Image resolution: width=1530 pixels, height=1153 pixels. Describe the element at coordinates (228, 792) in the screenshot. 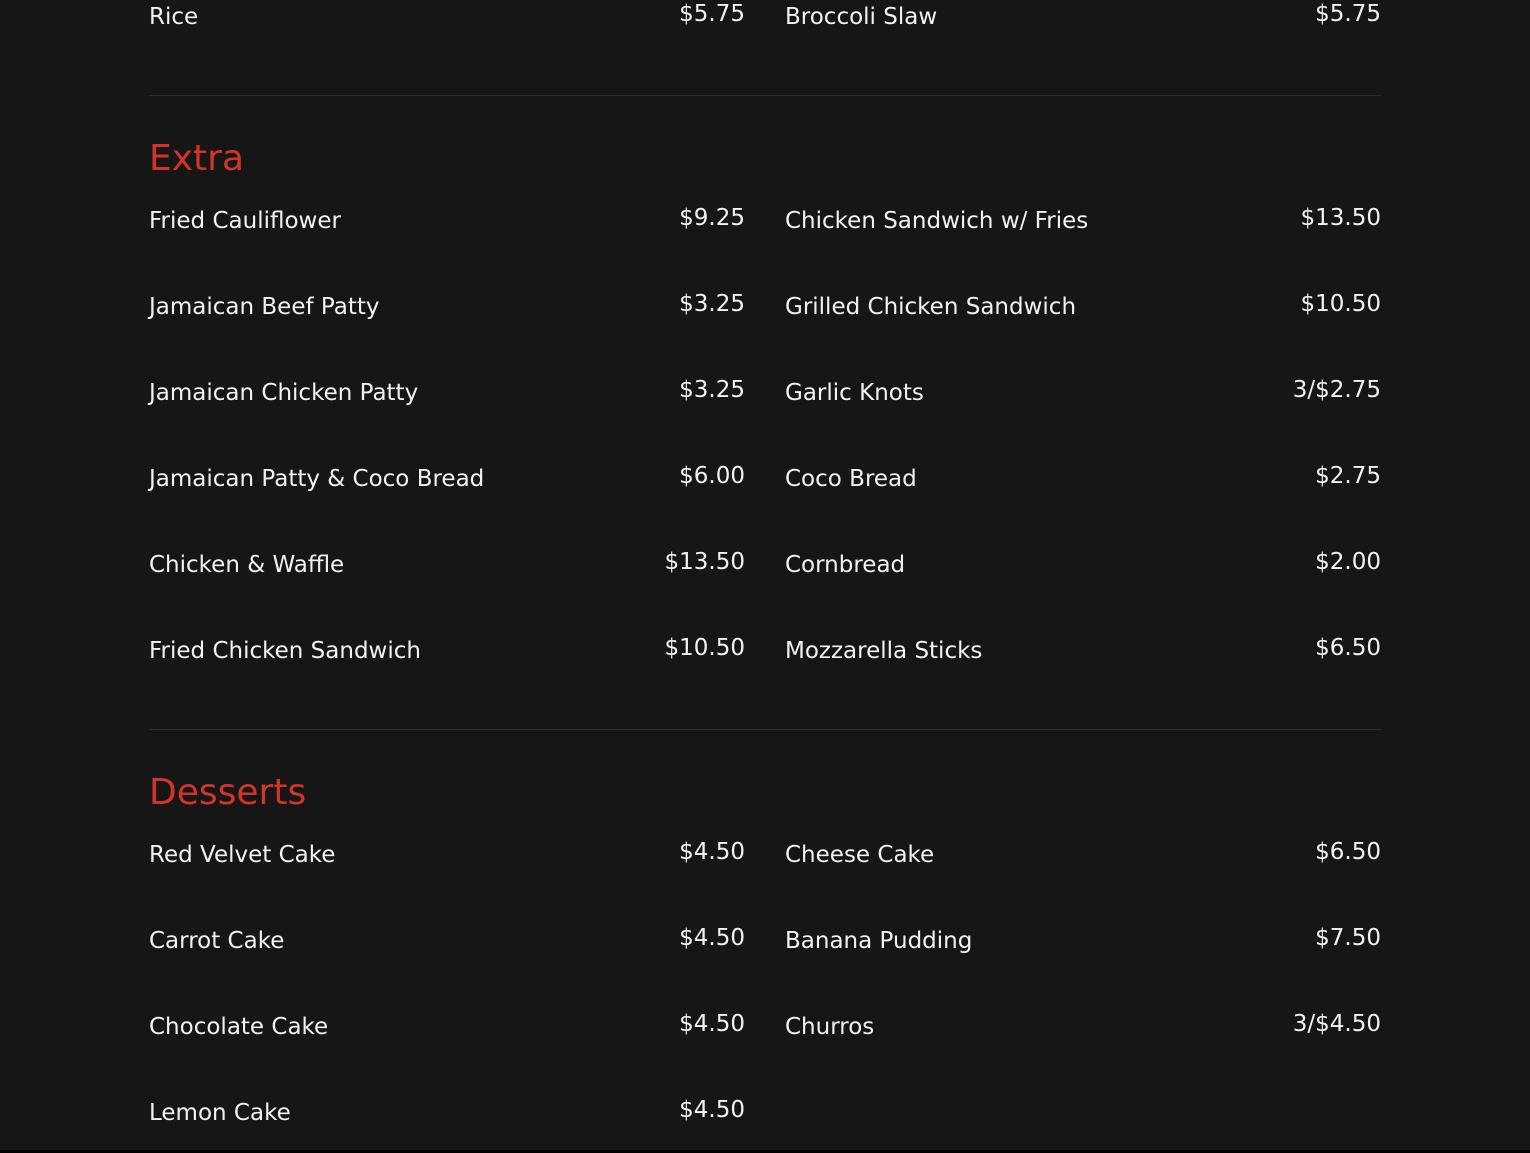

I see `section-title-desserts: Desserts` at that location.